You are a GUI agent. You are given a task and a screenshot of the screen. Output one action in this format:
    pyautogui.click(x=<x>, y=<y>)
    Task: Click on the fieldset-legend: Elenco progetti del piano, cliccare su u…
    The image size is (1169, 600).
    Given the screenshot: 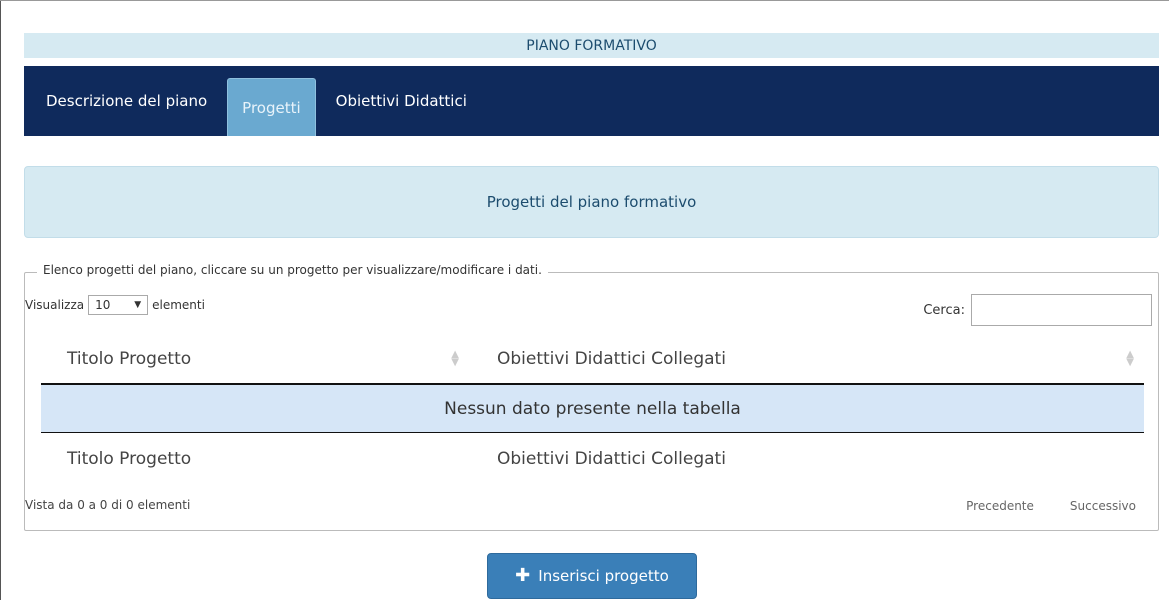 What is the action you would take?
    pyautogui.click(x=292, y=270)
    